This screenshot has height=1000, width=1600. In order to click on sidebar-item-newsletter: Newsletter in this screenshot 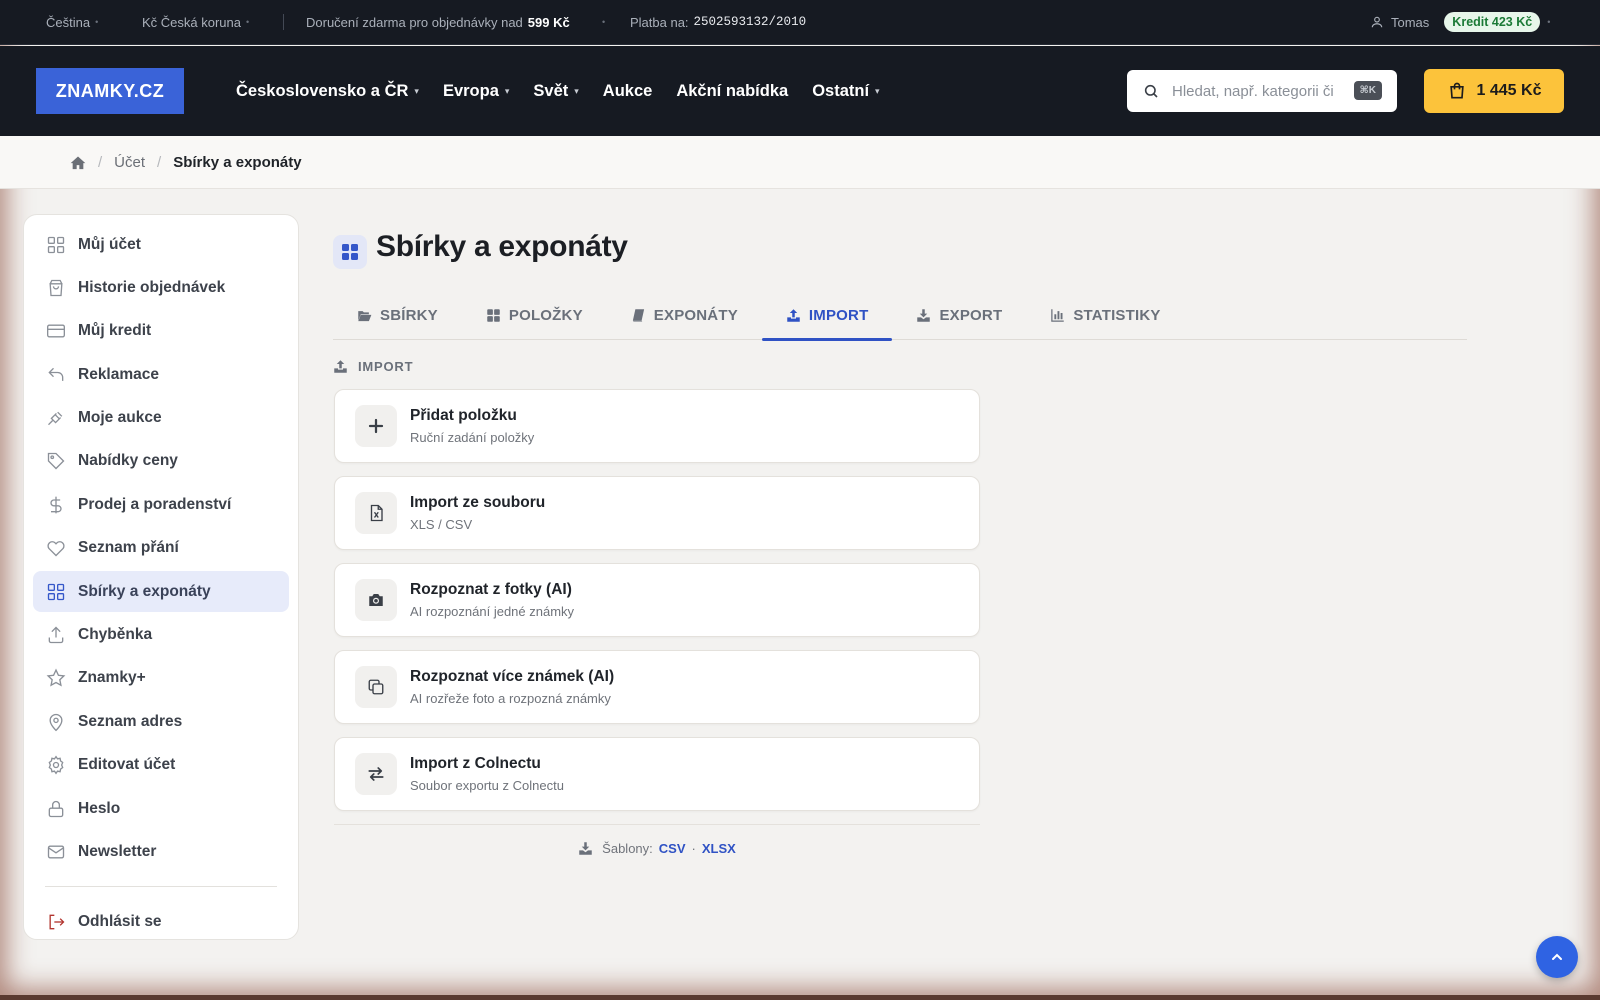, I will do `click(161, 851)`.